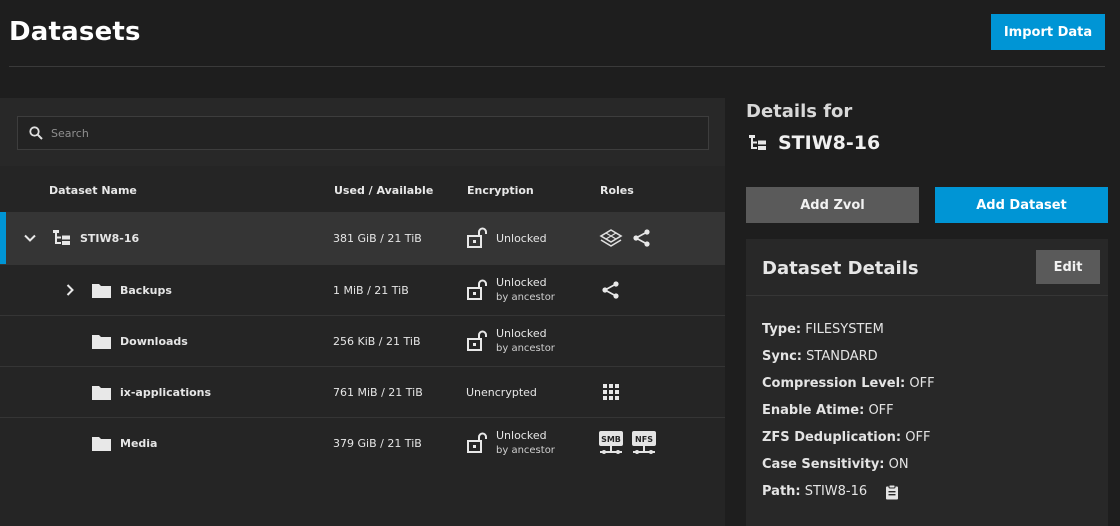  I want to click on card-title: Dataset Details, so click(840, 268).